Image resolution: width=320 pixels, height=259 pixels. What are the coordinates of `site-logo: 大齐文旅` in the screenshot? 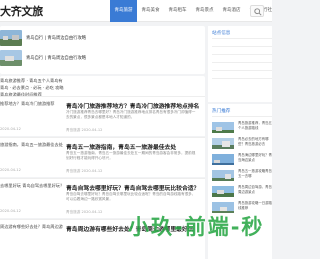 It's located at (21, 11).